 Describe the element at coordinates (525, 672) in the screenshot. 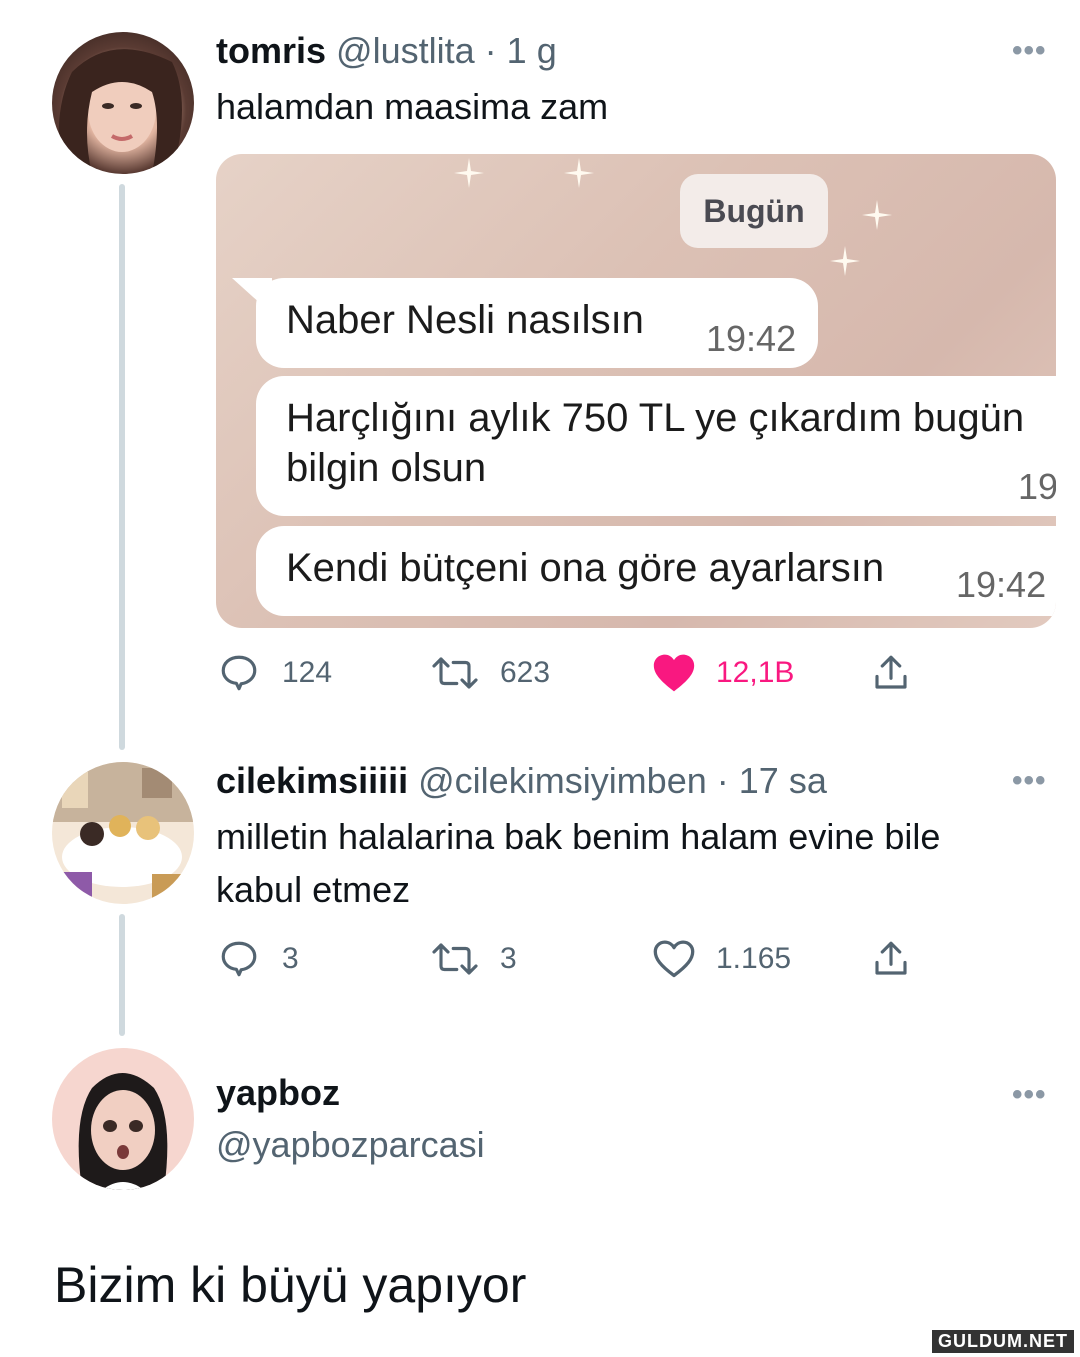

I see `tweet1-retweet-count: 623` at that location.